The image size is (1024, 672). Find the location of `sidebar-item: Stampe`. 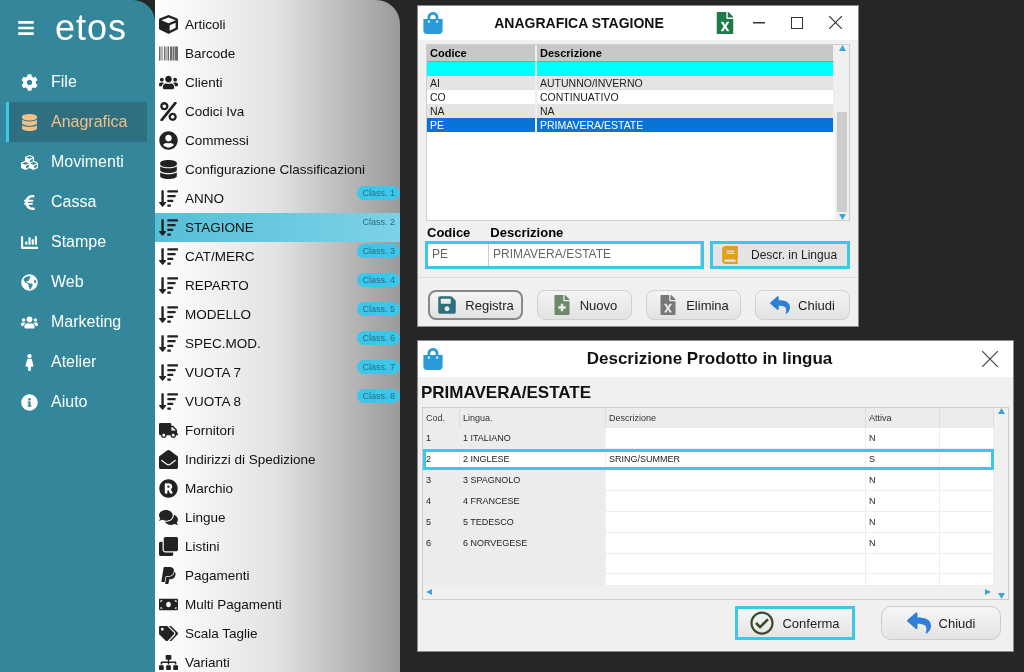

sidebar-item: Stampe is located at coordinates (76, 242).